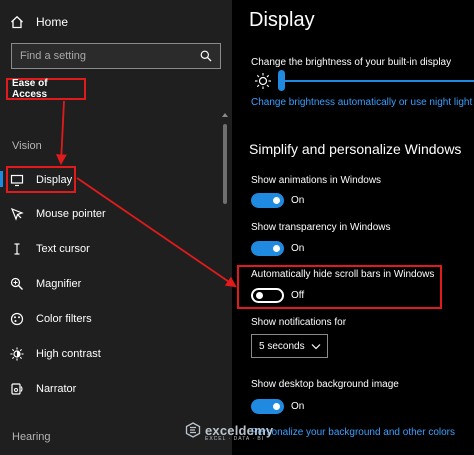 This screenshot has width=474, height=455. Describe the element at coordinates (17, 249) in the screenshot. I see `text-cursor-icon` at that location.